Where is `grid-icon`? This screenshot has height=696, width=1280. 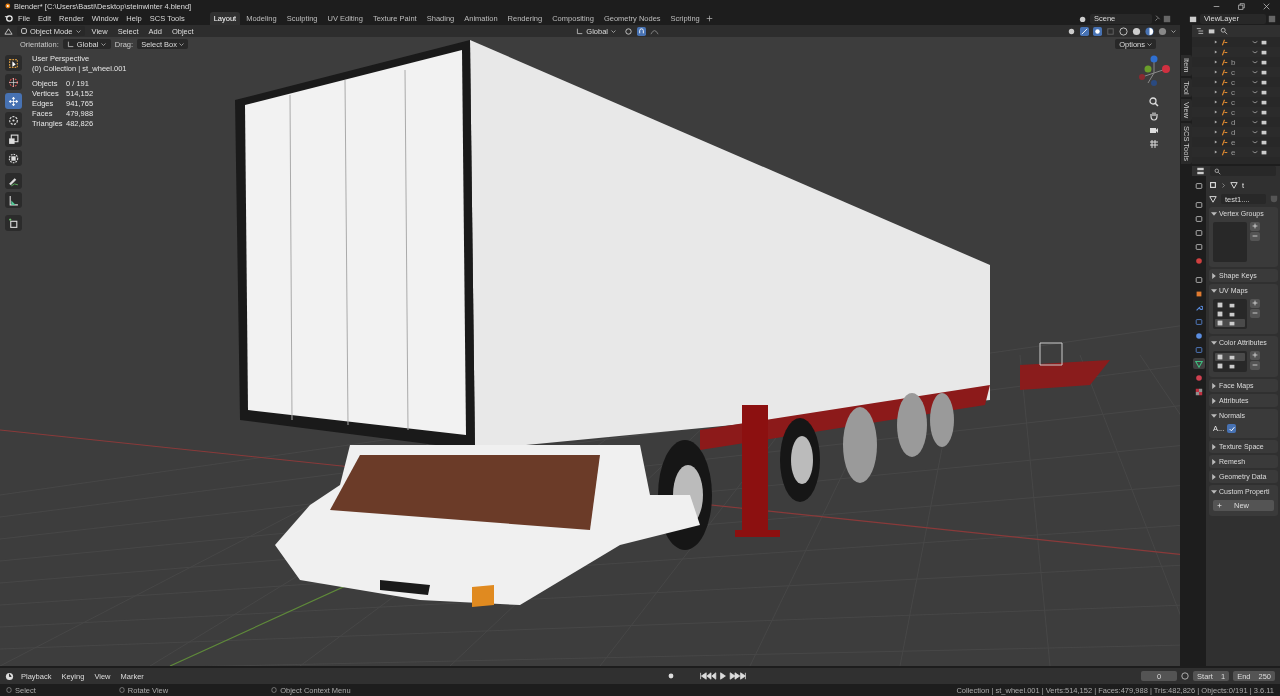
grid-icon is located at coordinates (1154, 144).